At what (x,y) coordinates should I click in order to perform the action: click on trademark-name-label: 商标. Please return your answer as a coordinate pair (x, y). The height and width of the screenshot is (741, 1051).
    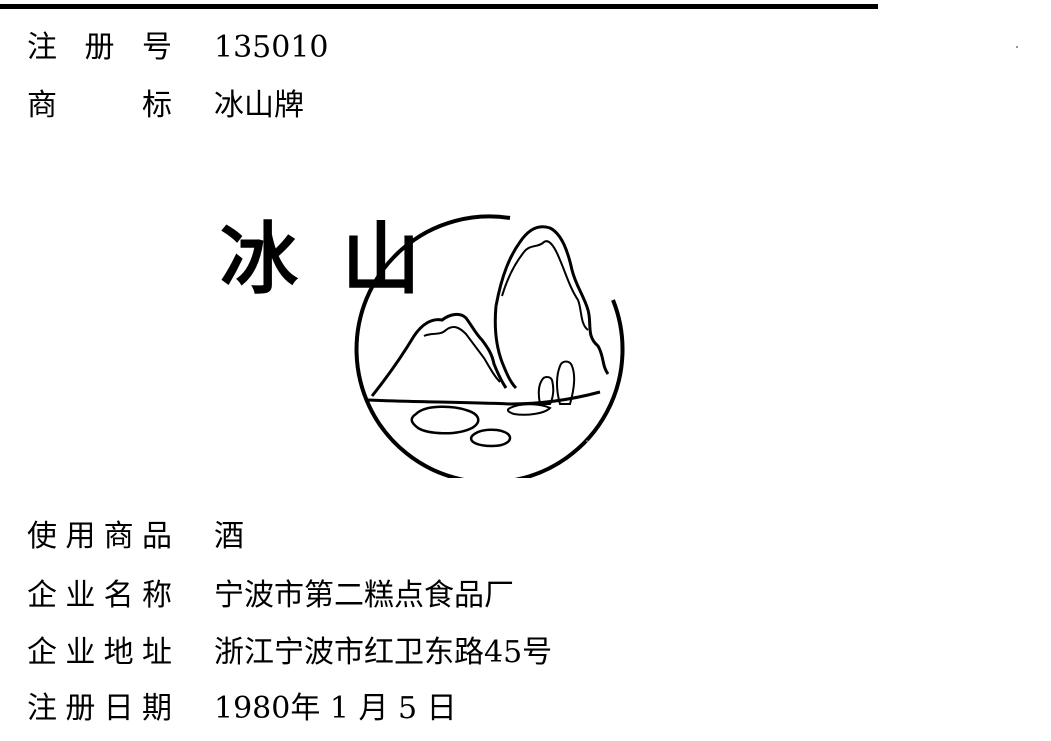
    Looking at the image, I should click on (99, 105).